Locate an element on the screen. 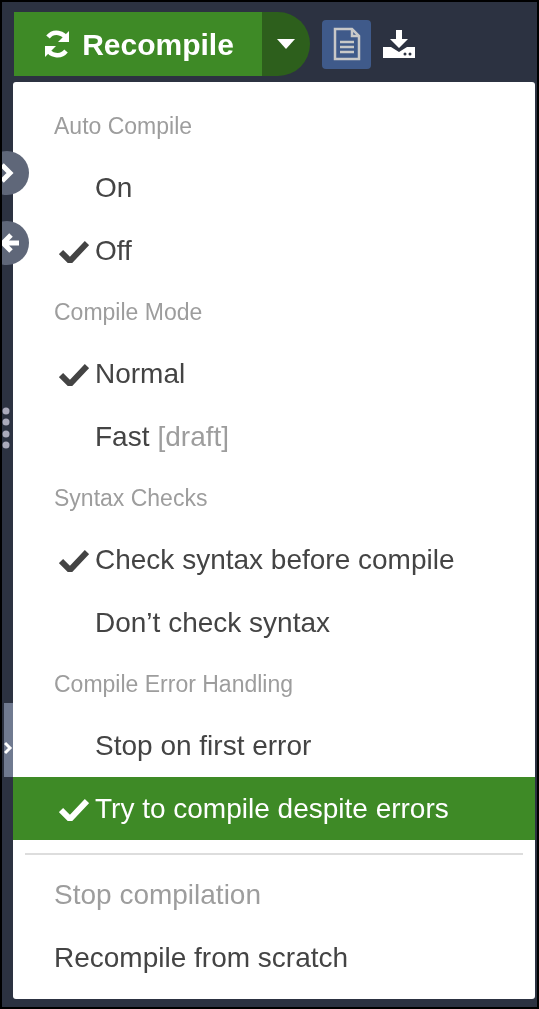 Image resolution: width=539 pixels, height=1009 pixels. menu-item: On is located at coordinates (282, 187).